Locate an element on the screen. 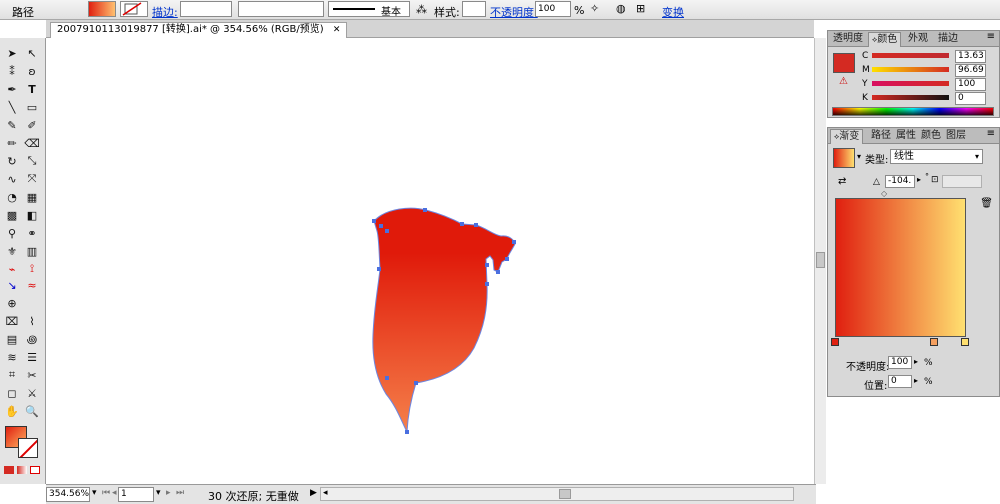  recolor-icon: ✧ is located at coordinates (594, 8).